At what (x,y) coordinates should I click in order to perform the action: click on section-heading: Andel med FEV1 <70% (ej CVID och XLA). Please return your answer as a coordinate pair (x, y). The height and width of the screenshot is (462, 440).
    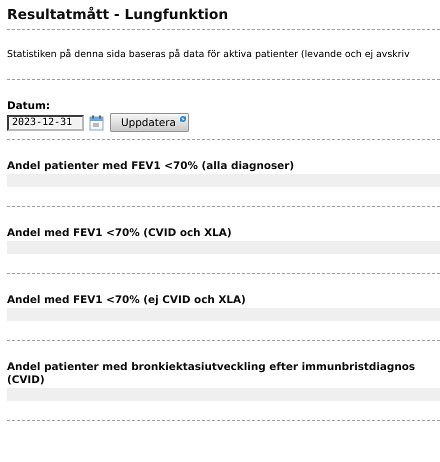
    Looking at the image, I should click on (127, 300).